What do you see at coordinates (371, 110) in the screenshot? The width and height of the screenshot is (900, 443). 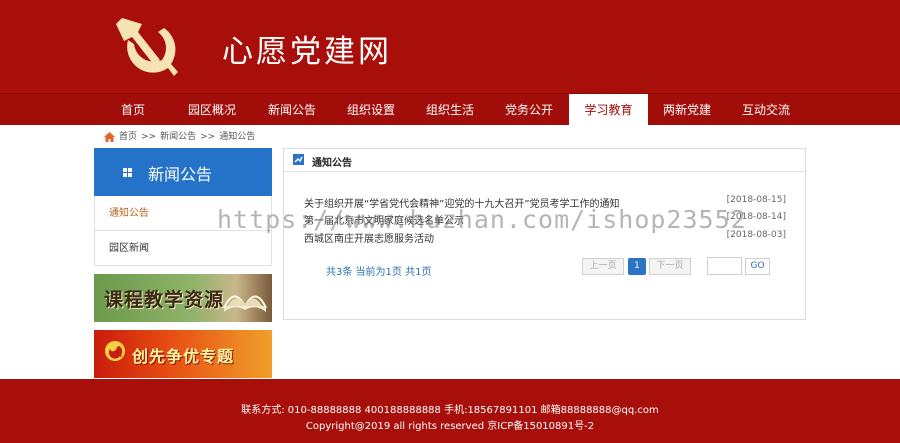 I see `nav-organization: 组织设置` at bounding box center [371, 110].